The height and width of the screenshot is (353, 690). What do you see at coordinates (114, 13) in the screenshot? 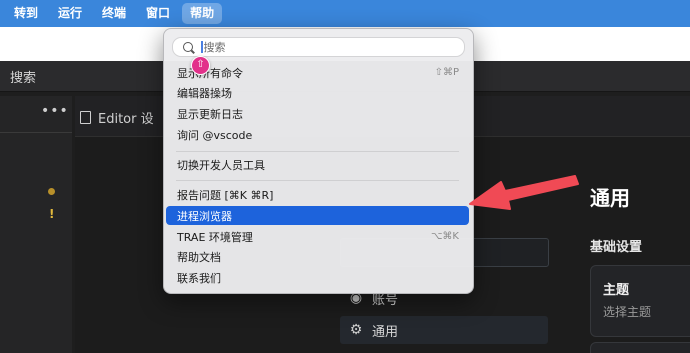
I see `menu-terminal: 终端` at bounding box center [114, 13].